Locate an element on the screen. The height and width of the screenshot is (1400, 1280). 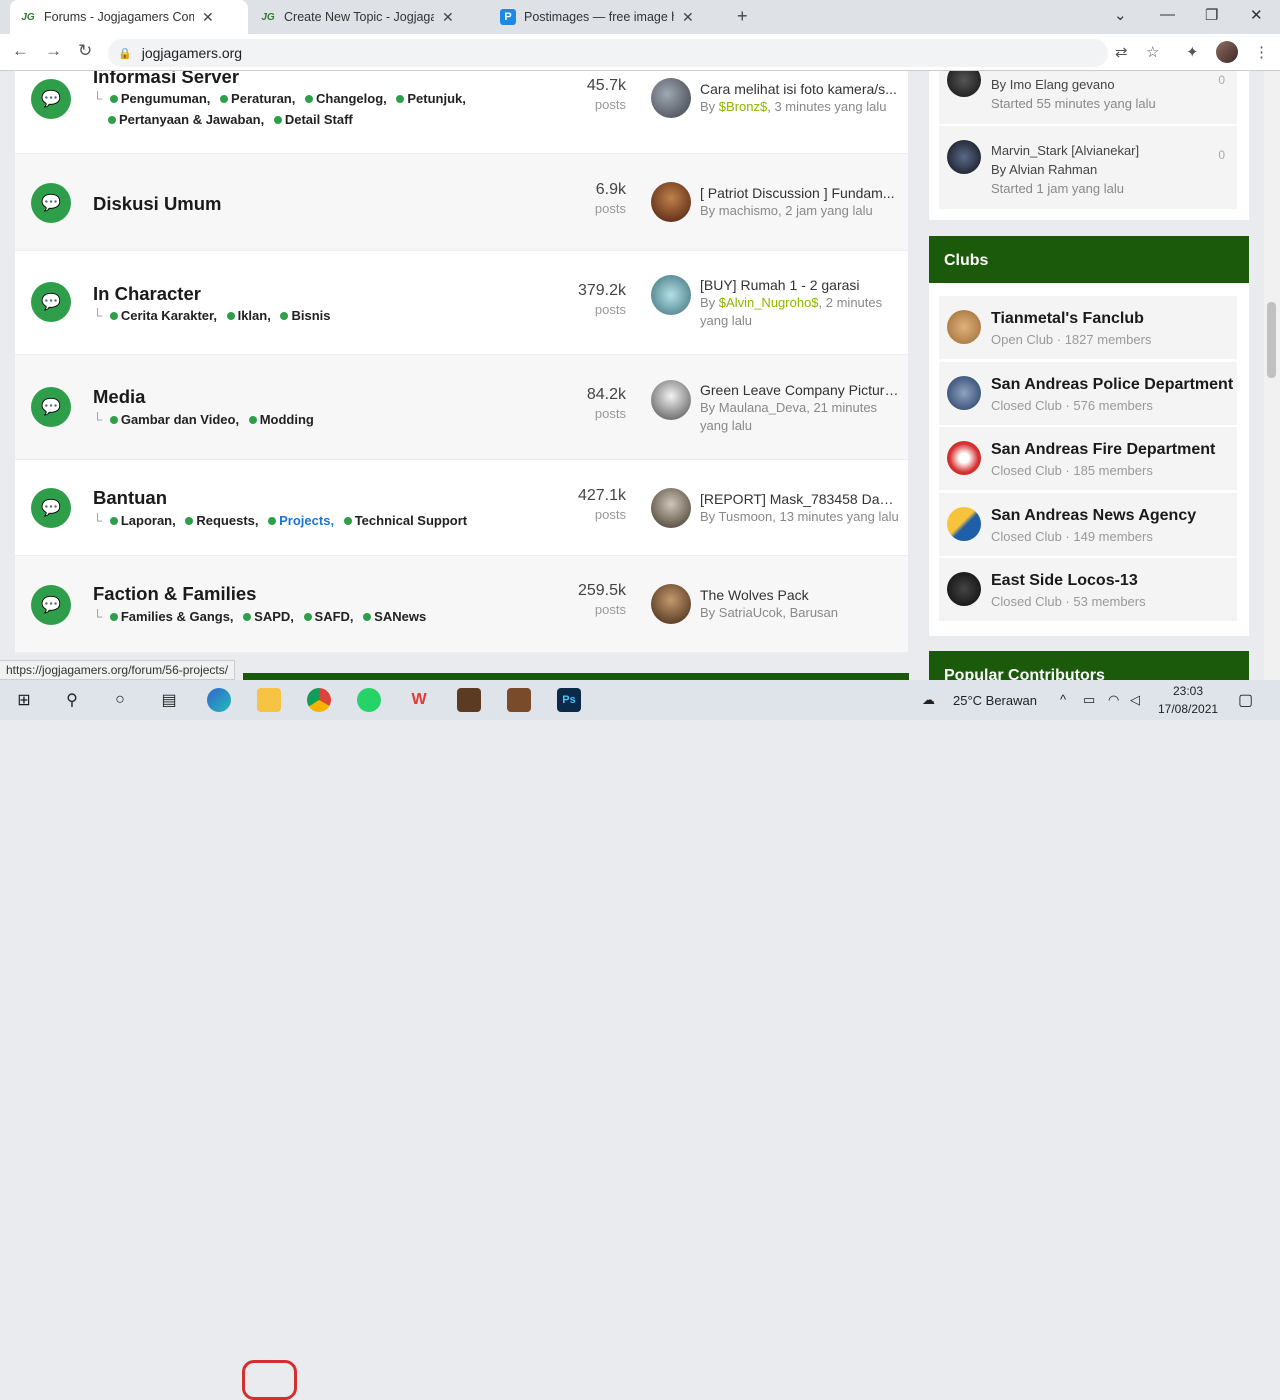
task-view-icon: ▤ is located at coordinates (169, 700).